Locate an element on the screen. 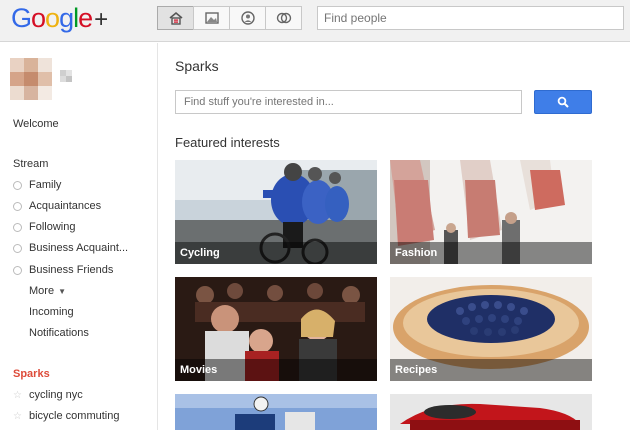 The height and width of the screenshot is (430, 630). nav-home-button is located at coordinates (175, 18).